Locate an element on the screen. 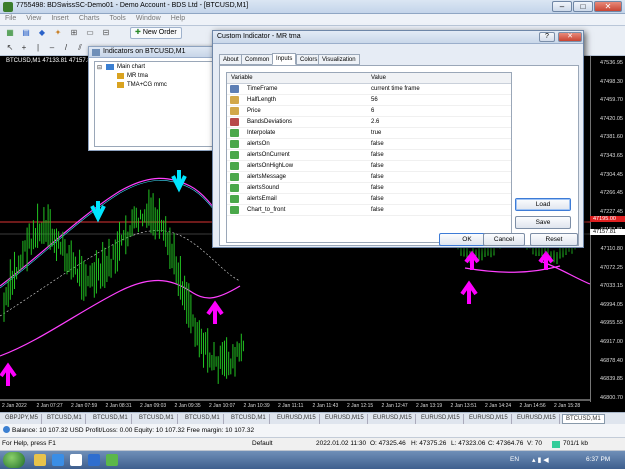 The height and width of the screenshot is (469, 625). tree-item-mr-tma: MR tma is located at coordinates (137, 76).